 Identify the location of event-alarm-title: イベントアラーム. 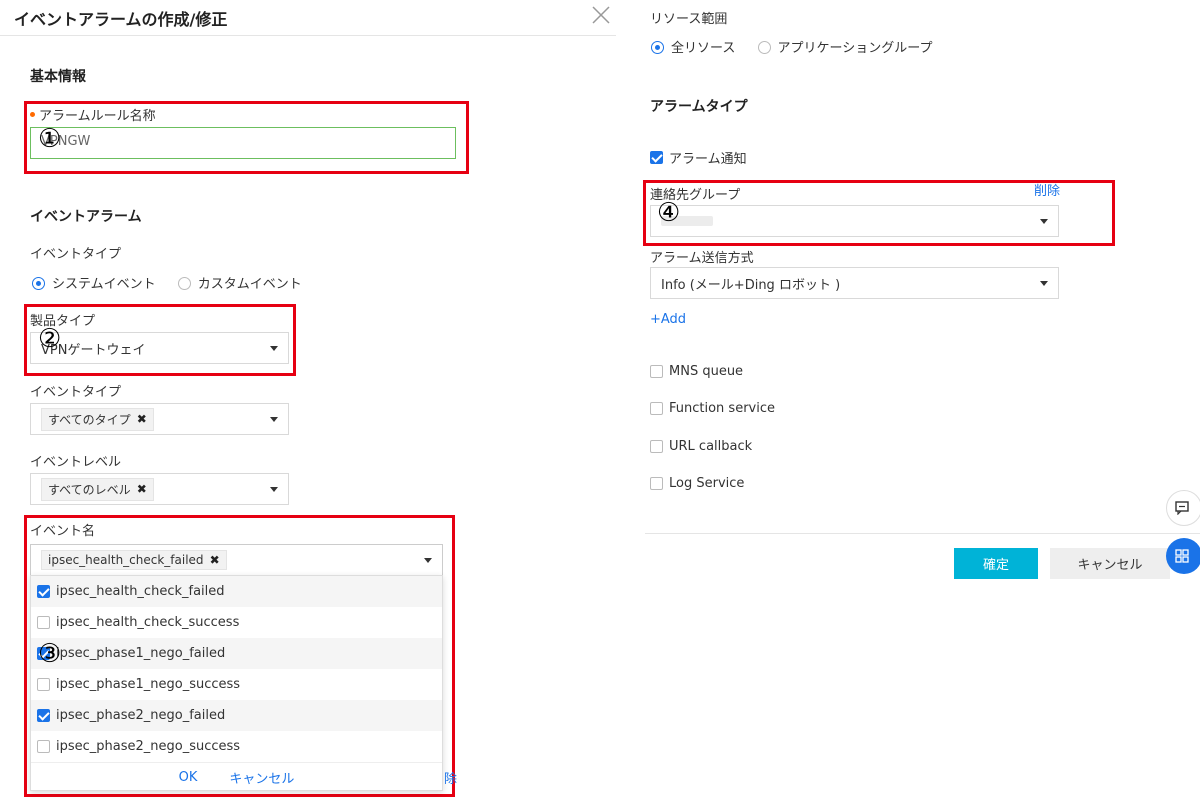
(86, 217).